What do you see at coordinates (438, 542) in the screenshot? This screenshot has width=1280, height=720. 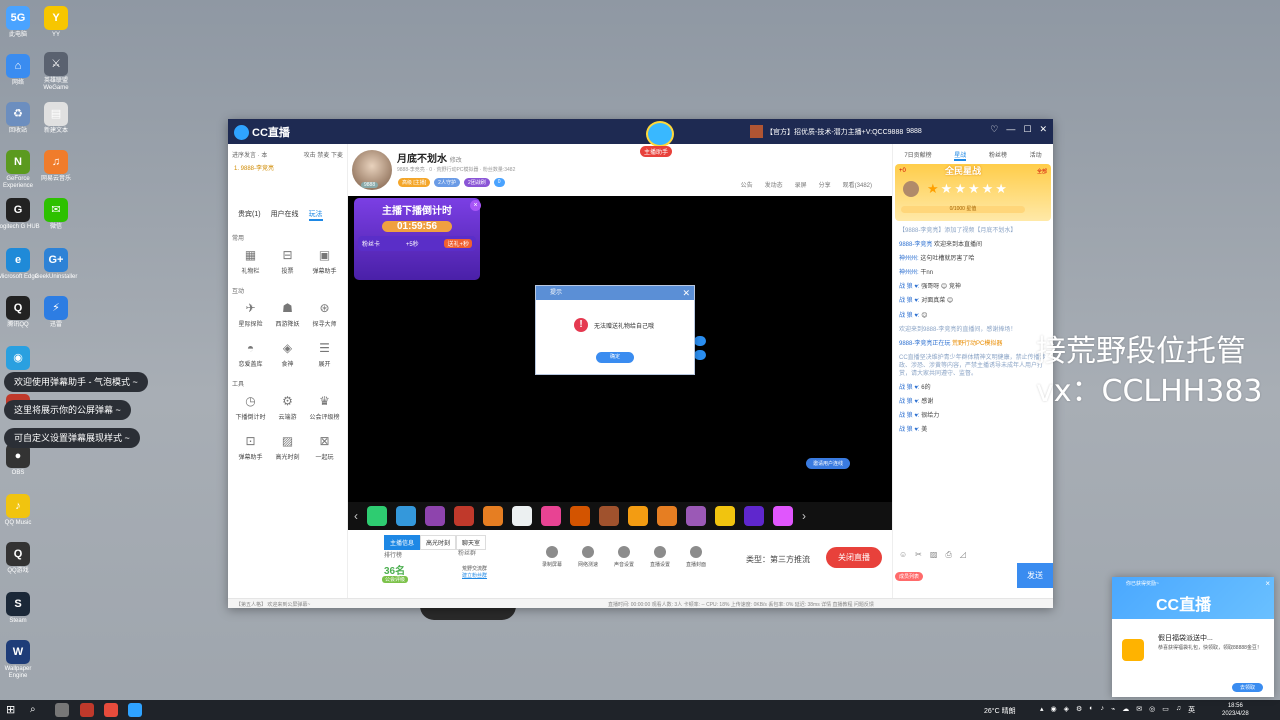 I see `bottom-tab: 高光时刻` at bounding box center [438, 542].